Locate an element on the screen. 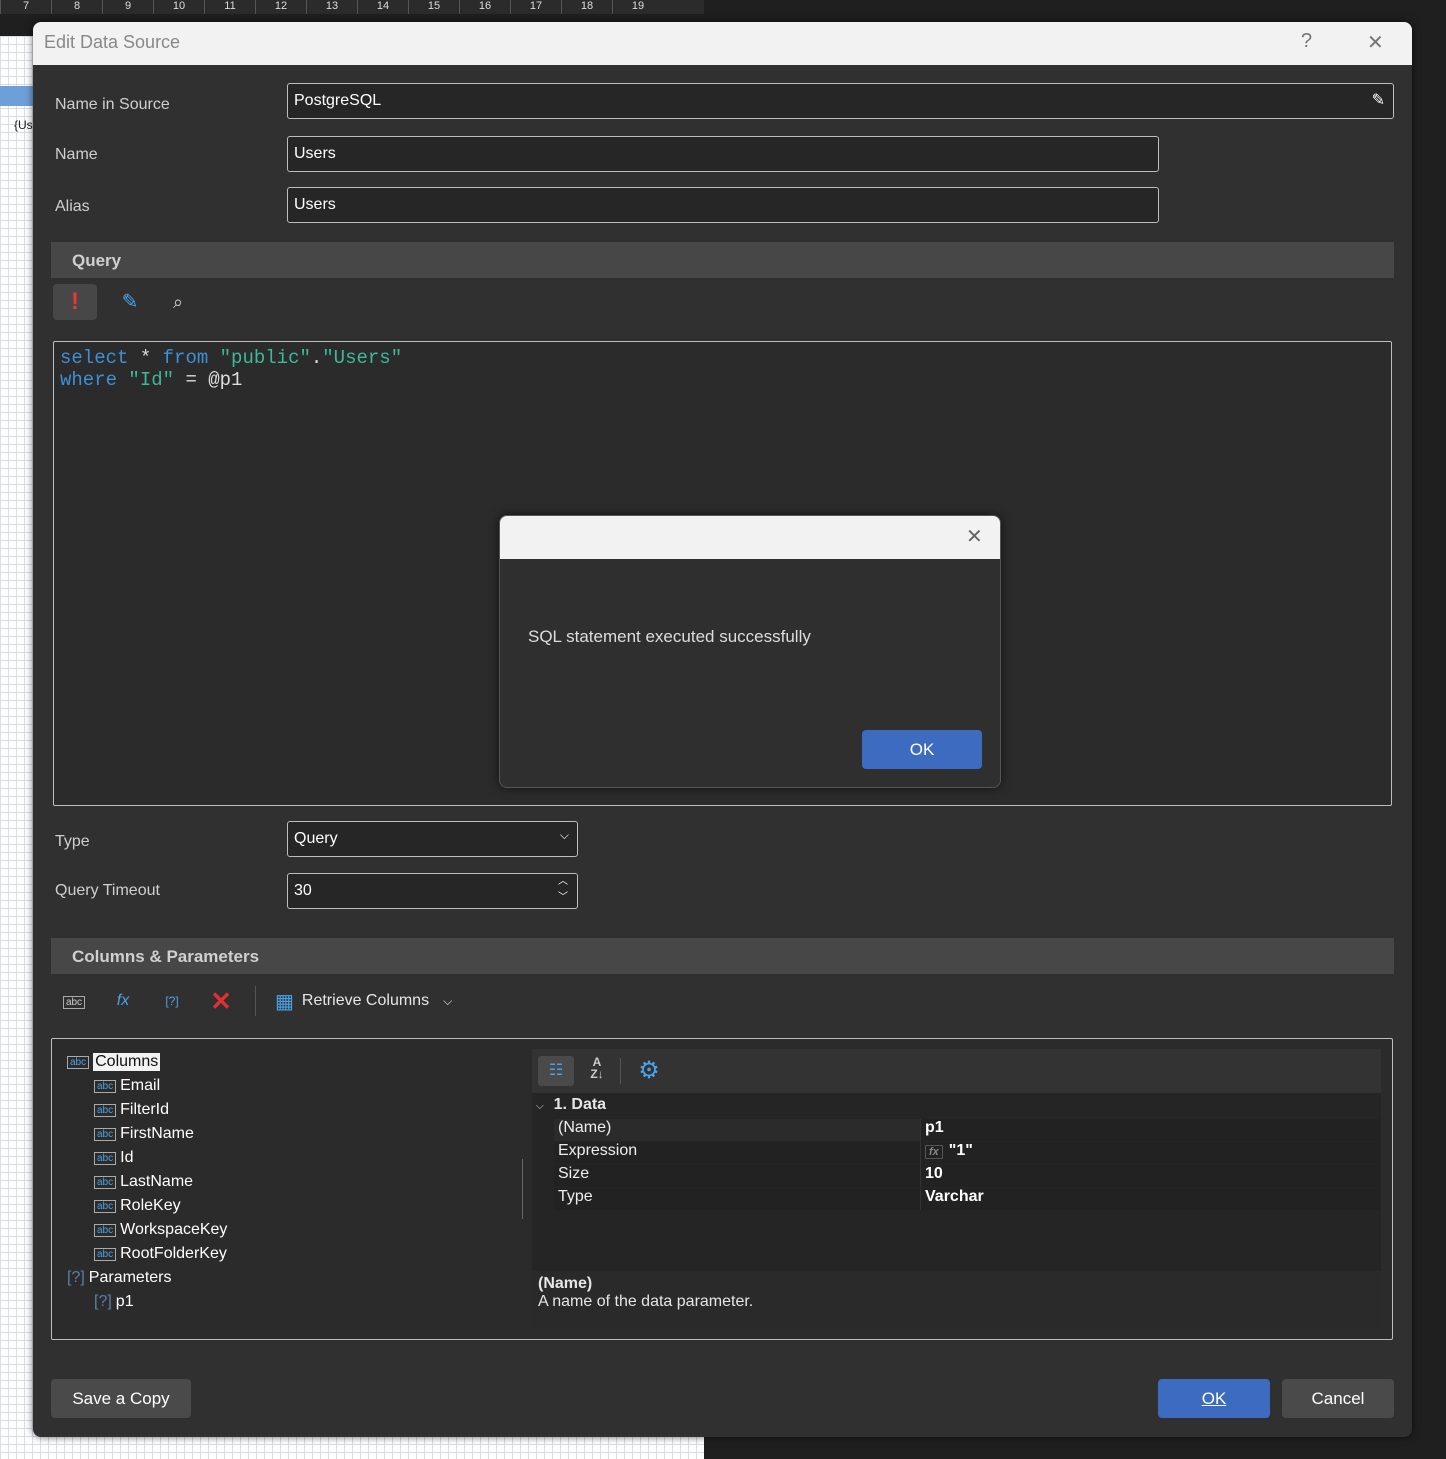  tree-node-column: abc Email is located at coordinates (127, 1086).